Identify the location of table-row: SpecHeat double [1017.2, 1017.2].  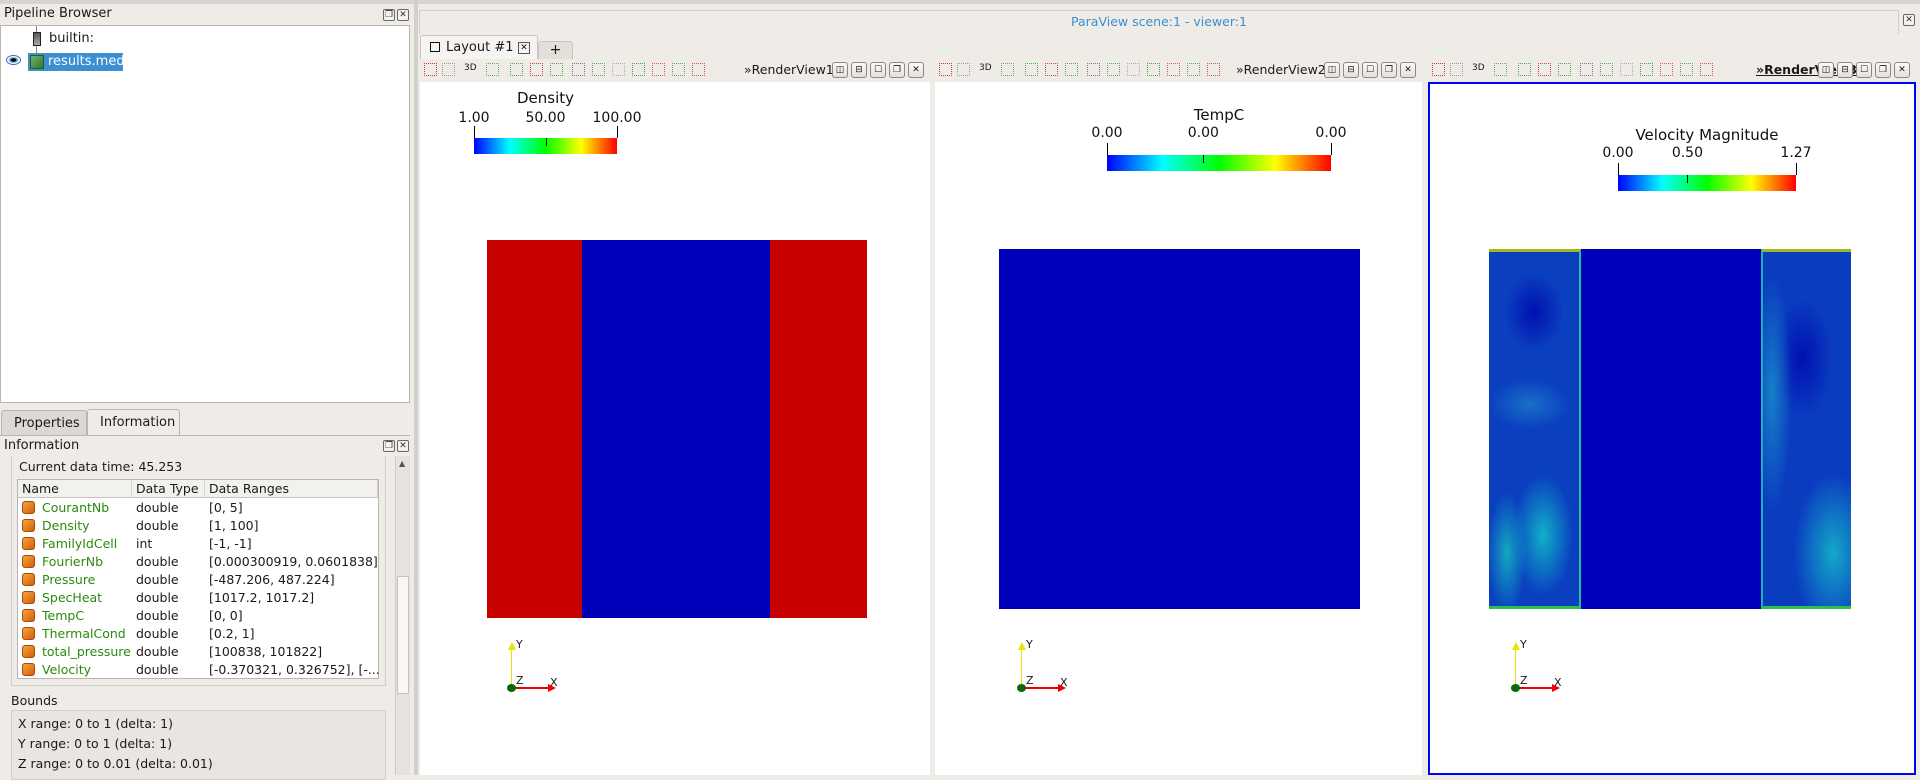
(198, 598).